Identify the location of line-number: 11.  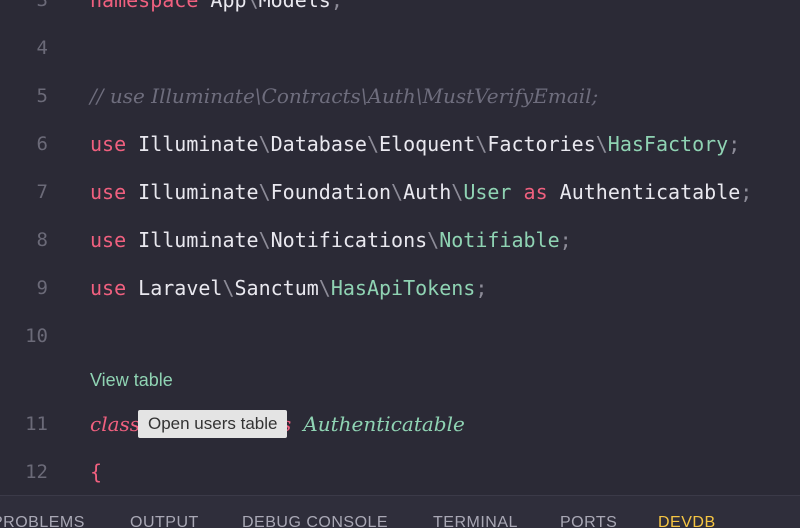
(36, 424).